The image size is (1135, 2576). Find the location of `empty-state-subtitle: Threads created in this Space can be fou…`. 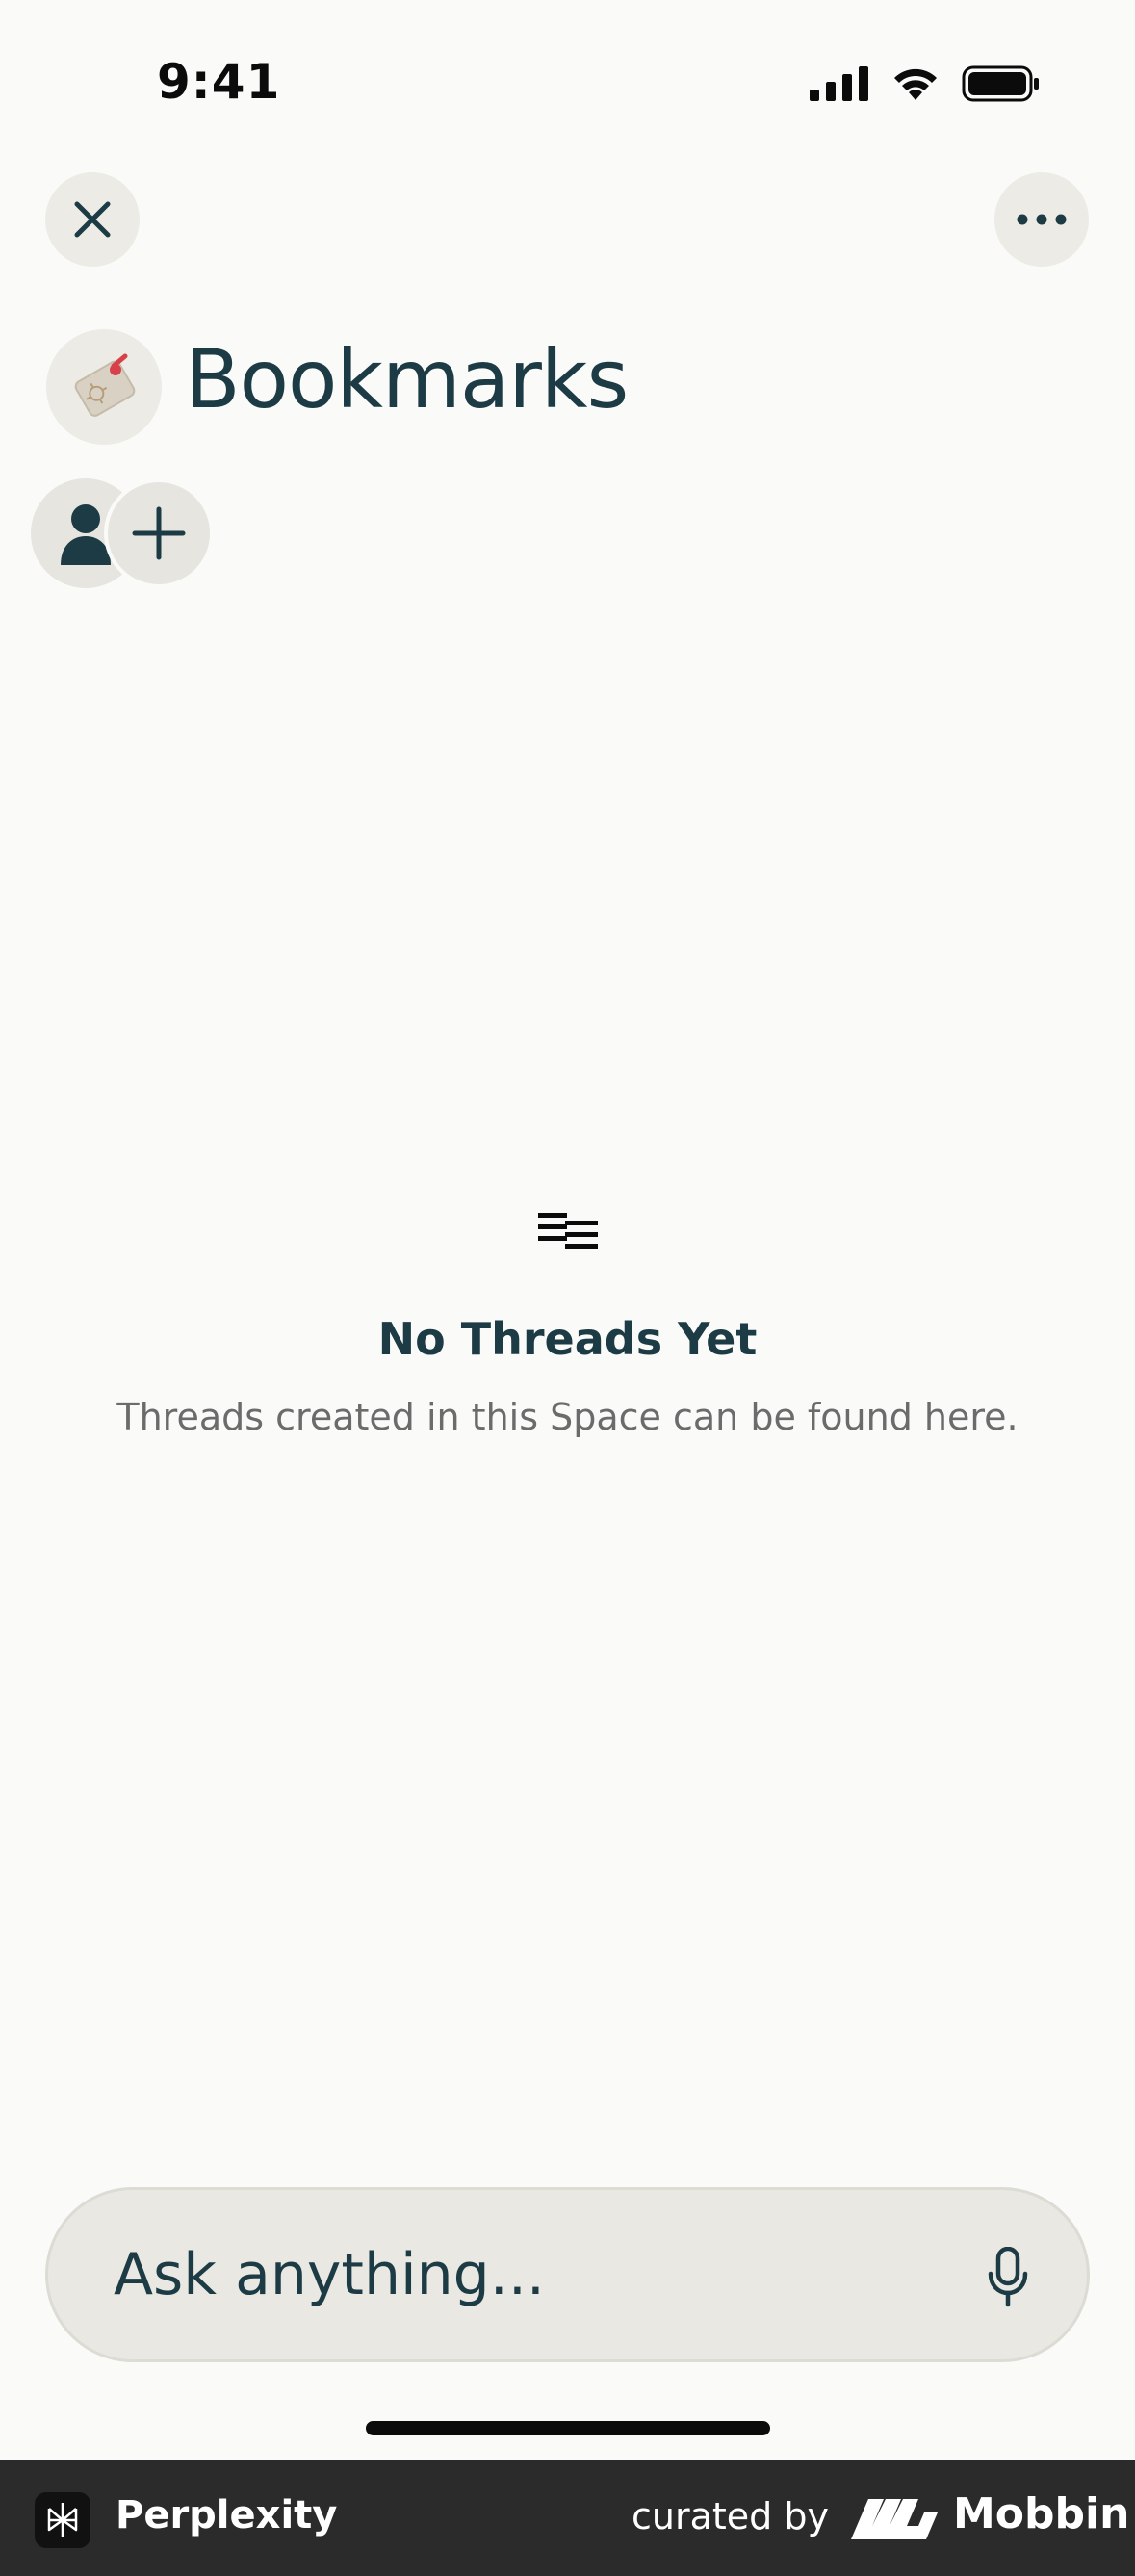

empty-state-subtitle: Threads created in this Space can be fou… is located at coordinates (567, 1417).